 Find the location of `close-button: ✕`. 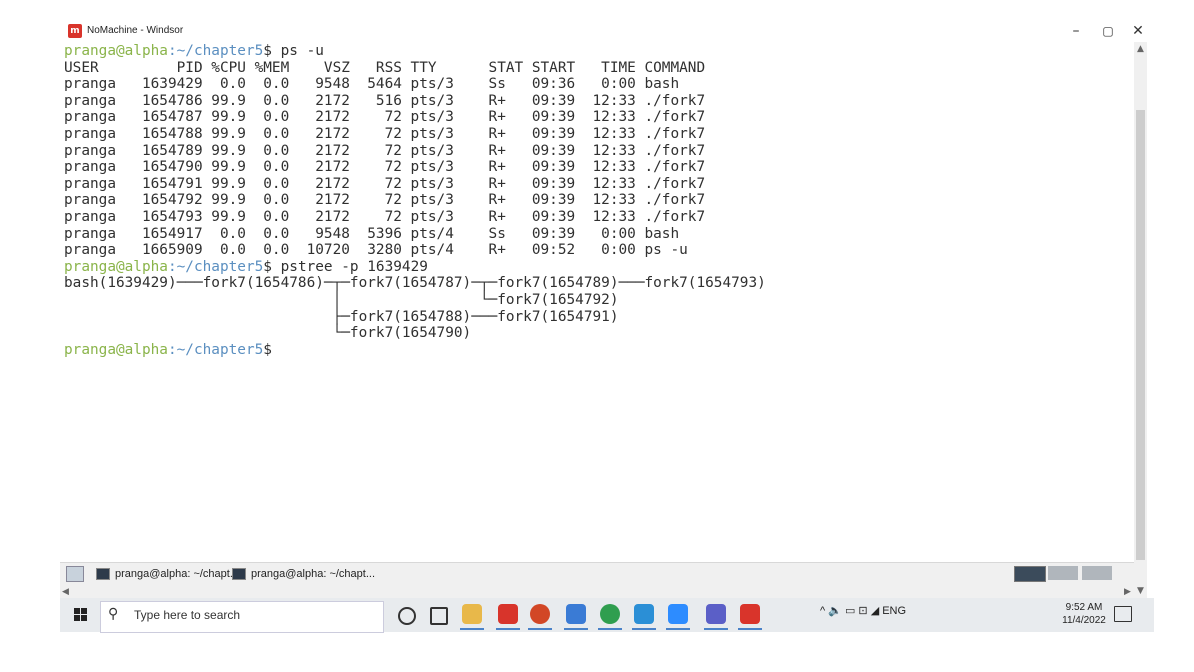

close-button: ✕ is located at coordinates (1138, 31).